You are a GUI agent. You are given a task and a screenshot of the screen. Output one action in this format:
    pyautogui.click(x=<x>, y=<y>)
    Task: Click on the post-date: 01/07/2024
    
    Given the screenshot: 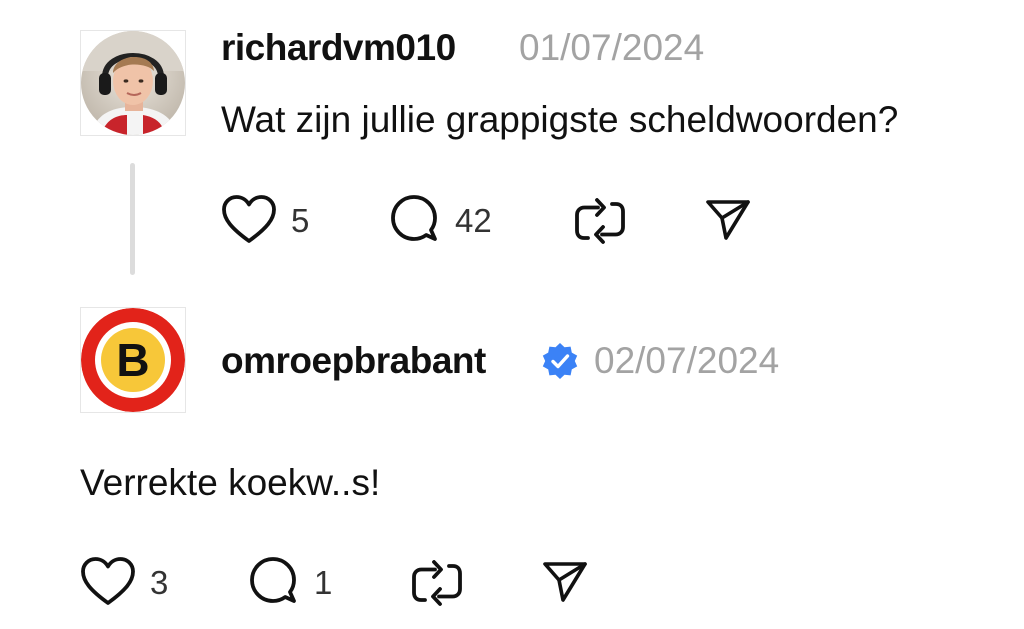 What is the action you would take?
    pyautogui.click(x=612, y=47)
    